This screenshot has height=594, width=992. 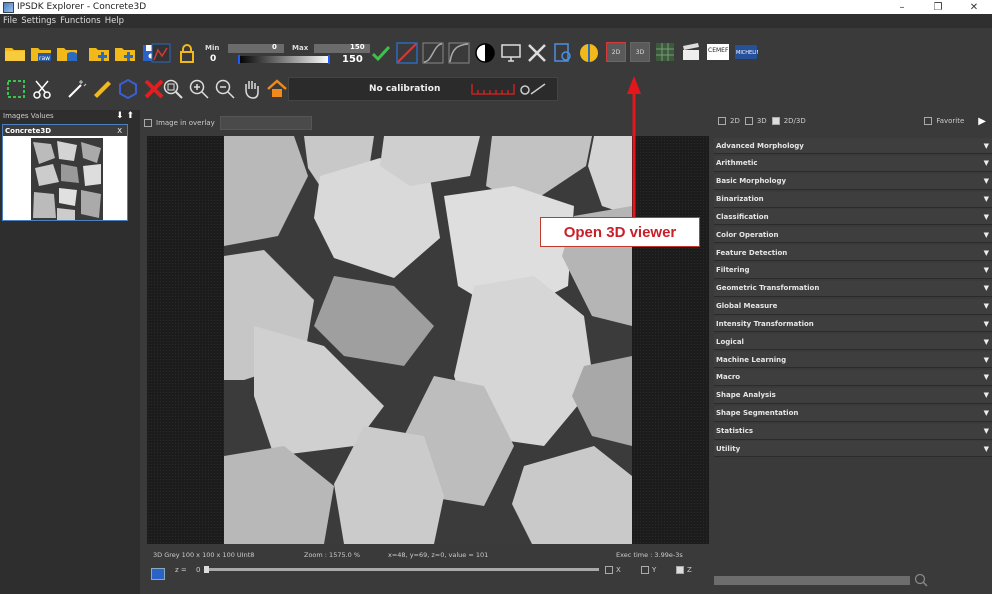 I want to click on min-marker, so click(x=239, y=59).